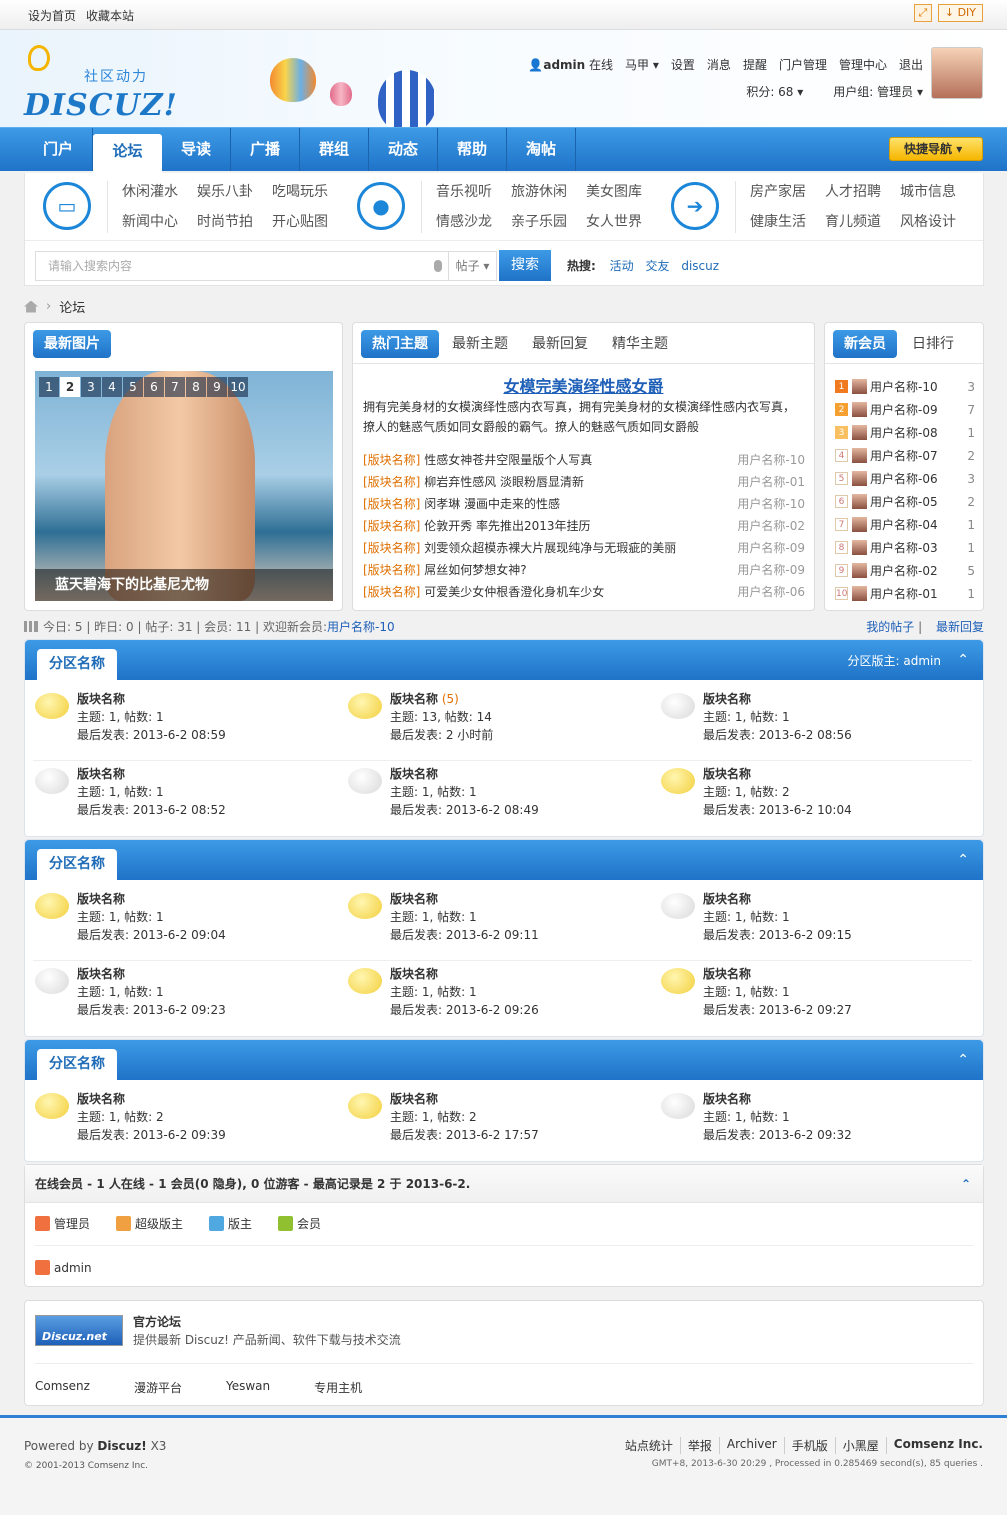 This screenshot has width=1007, height=1515. Describe the element at coordinates (464, 810) in the screenshot. I see `last-post: 最后发表: 2013-6-2 08:49` at that location.